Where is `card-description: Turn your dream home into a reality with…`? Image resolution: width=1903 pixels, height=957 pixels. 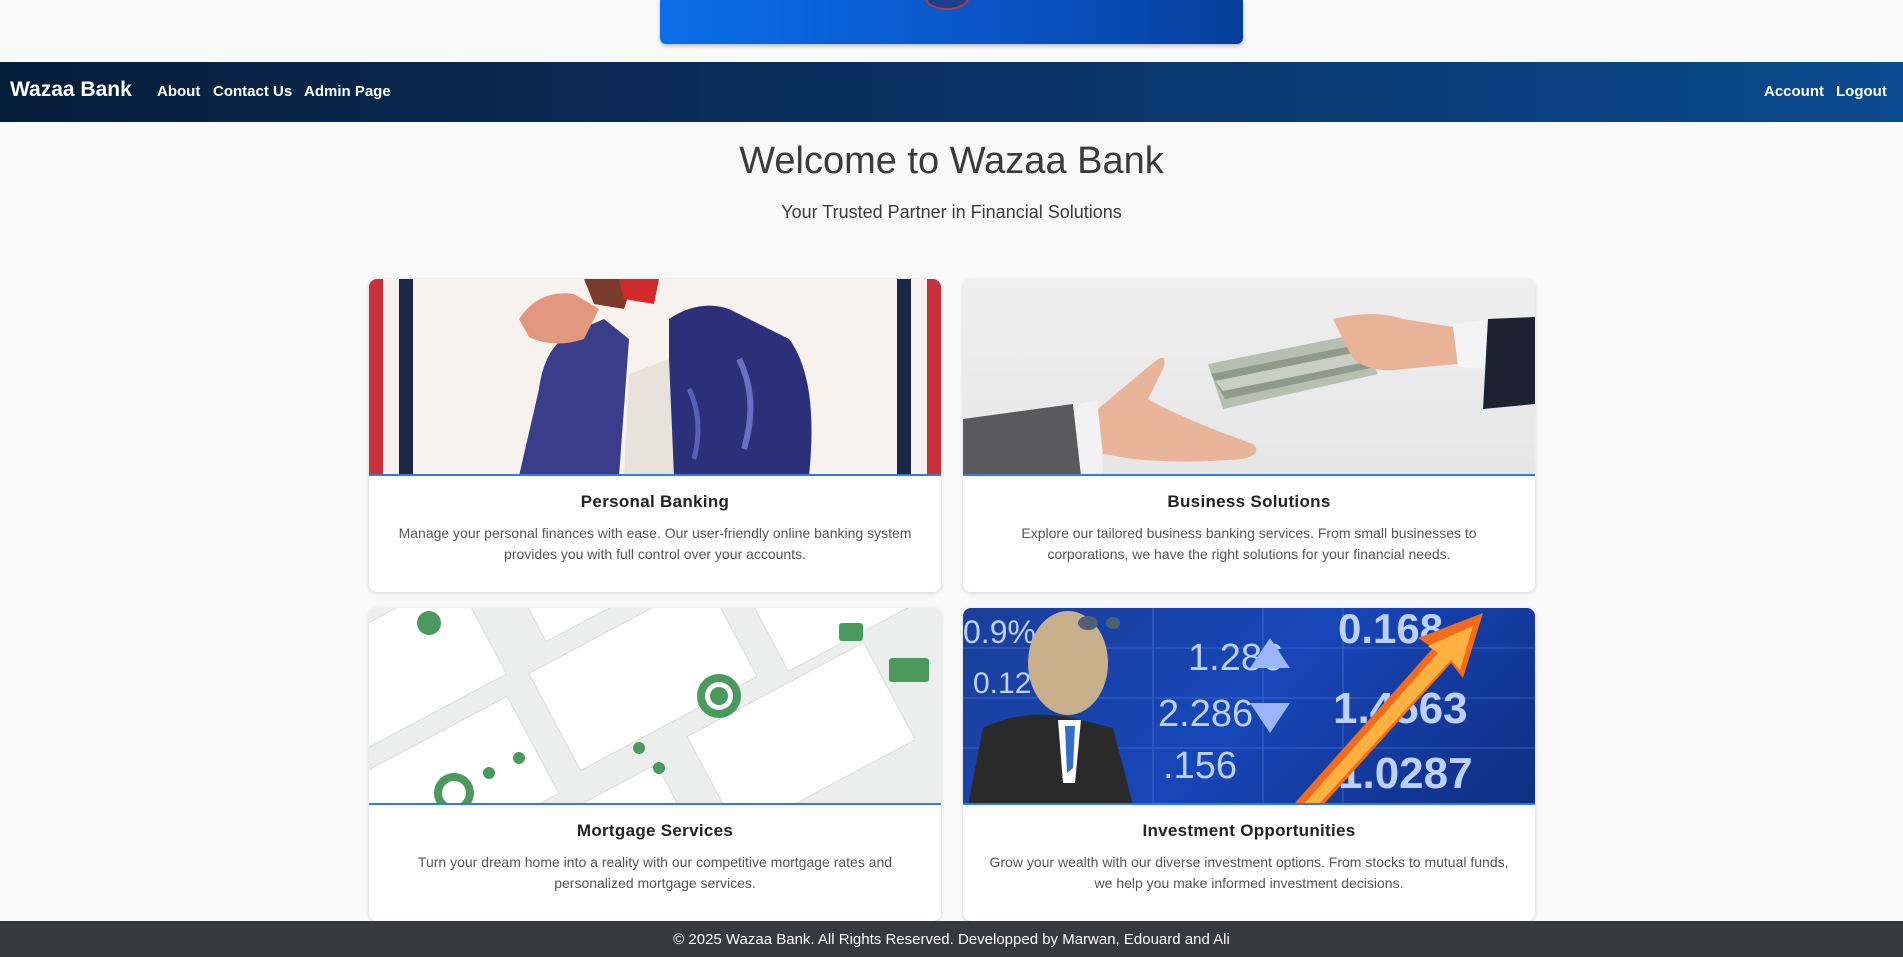
card-description: Turn your dream home into a reality with… is located at coordinates (655, 872).